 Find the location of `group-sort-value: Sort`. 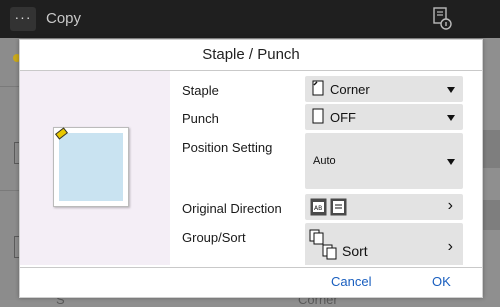

group-sort-value: Sort is located at coordinates (355, 251).